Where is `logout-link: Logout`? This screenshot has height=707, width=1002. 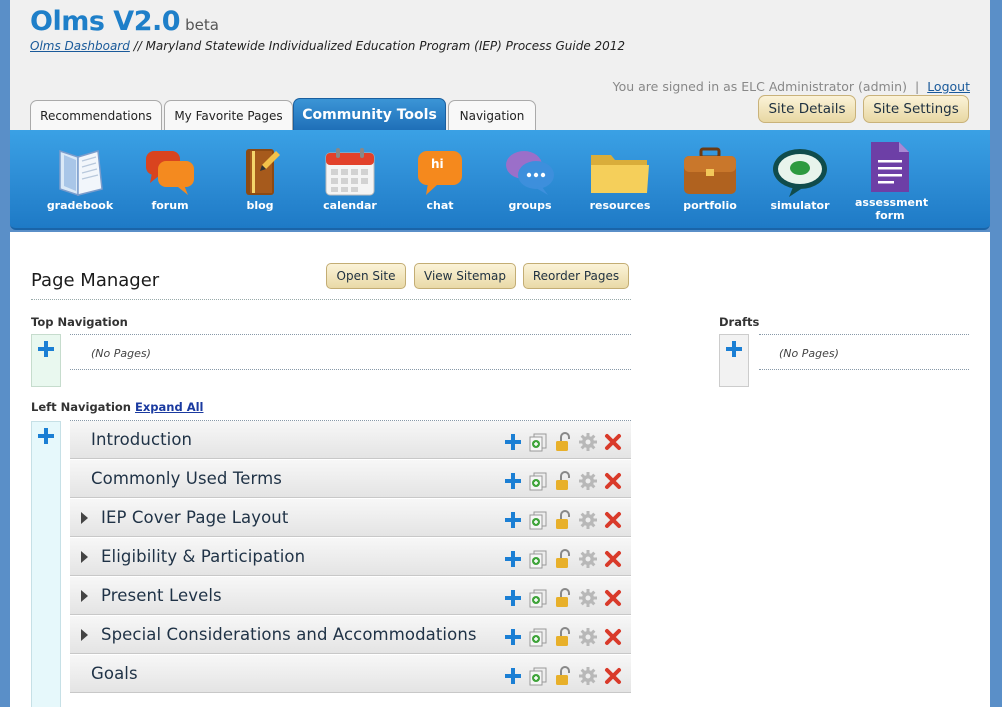
logout-link: Logout is located at coordinates (948, 86).